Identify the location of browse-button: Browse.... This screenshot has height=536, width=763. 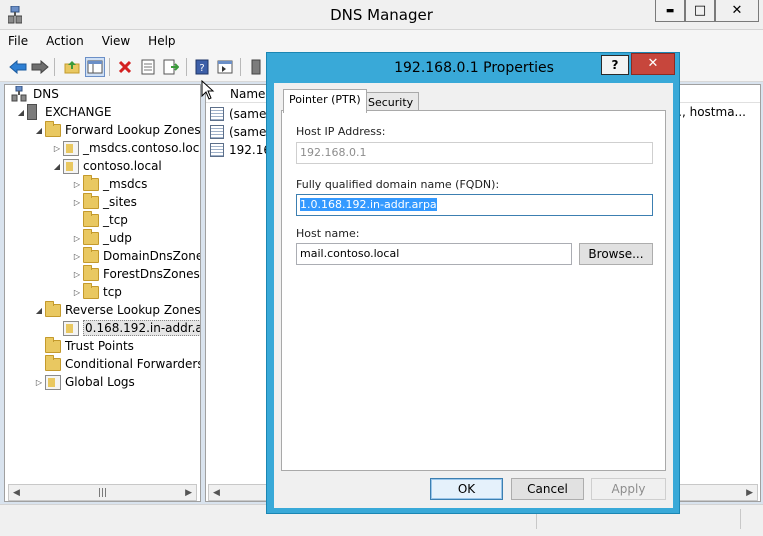
(616, 254).